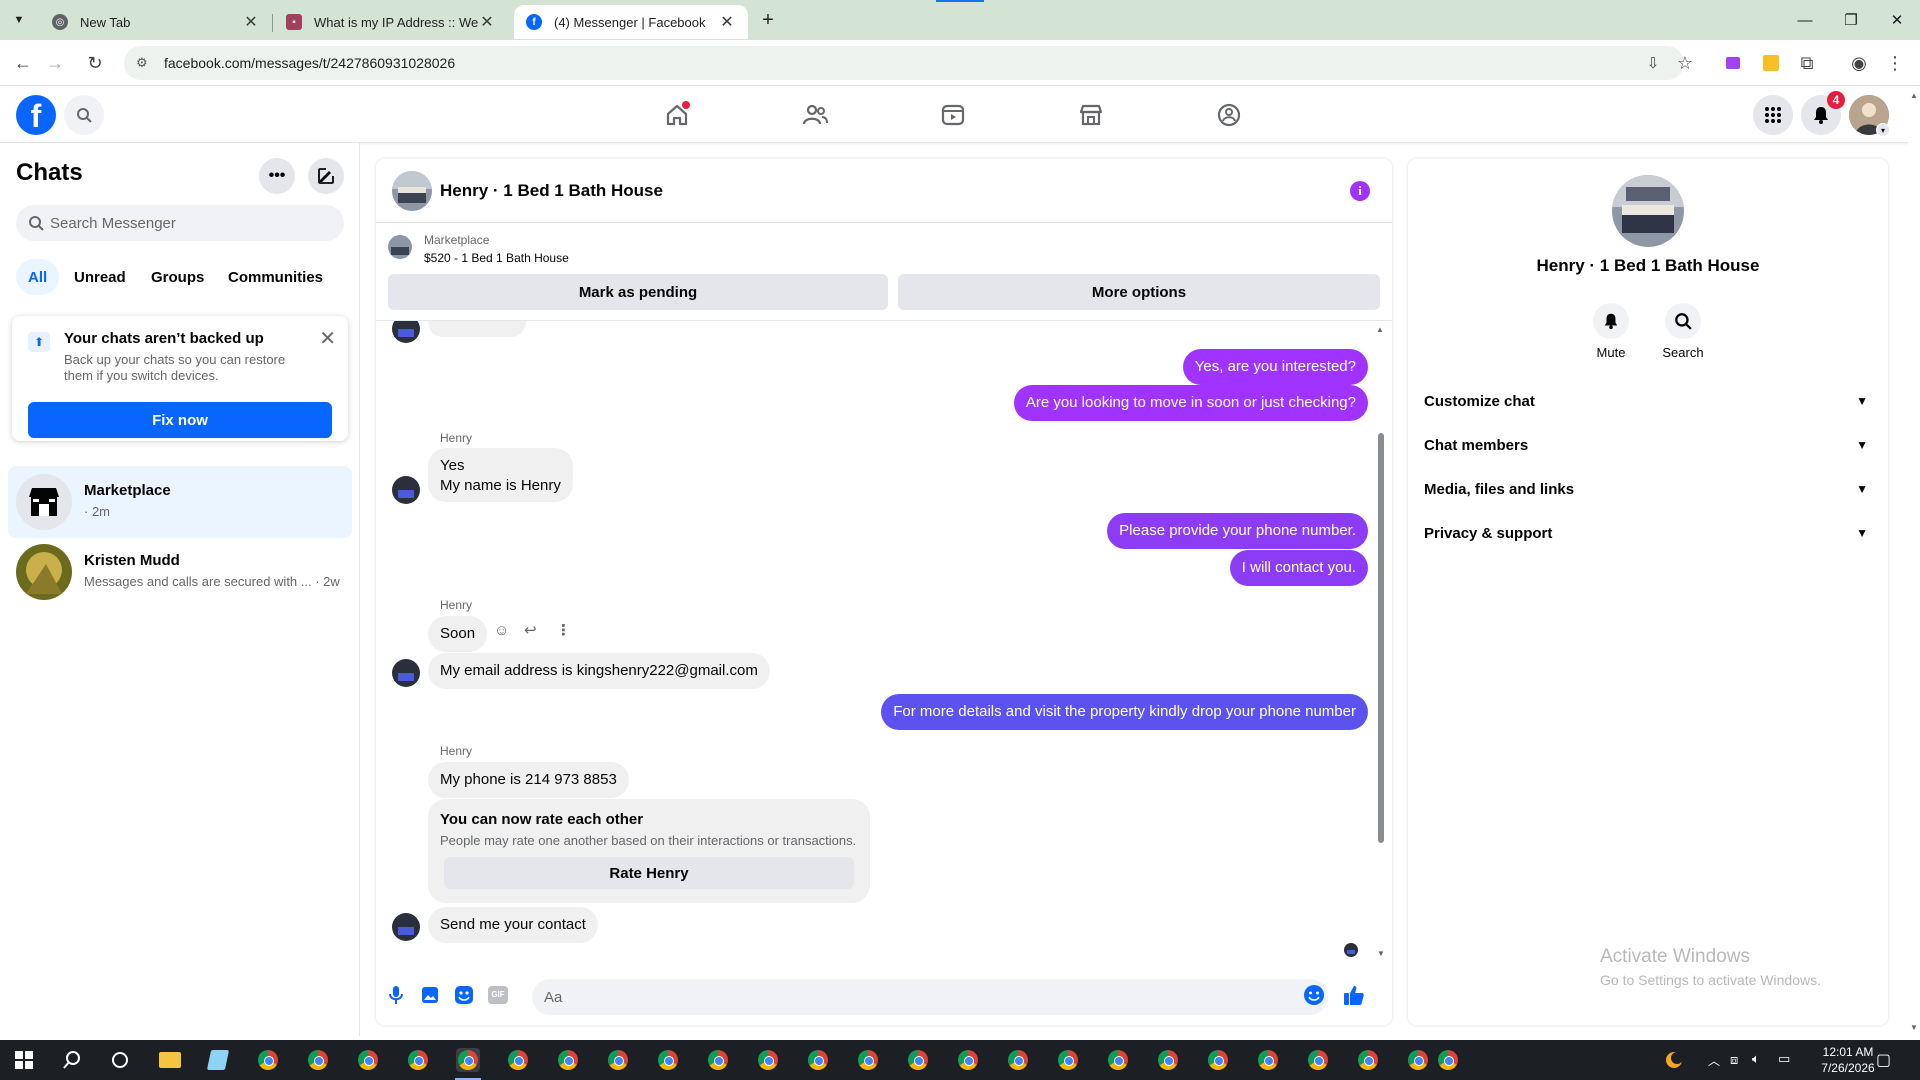 The height and width of the screenshot is (1080, 1920). Describe the element at coordinates (649, 873) in the screenshot. I see `rate-henry-button: Rate Henry` at that location.